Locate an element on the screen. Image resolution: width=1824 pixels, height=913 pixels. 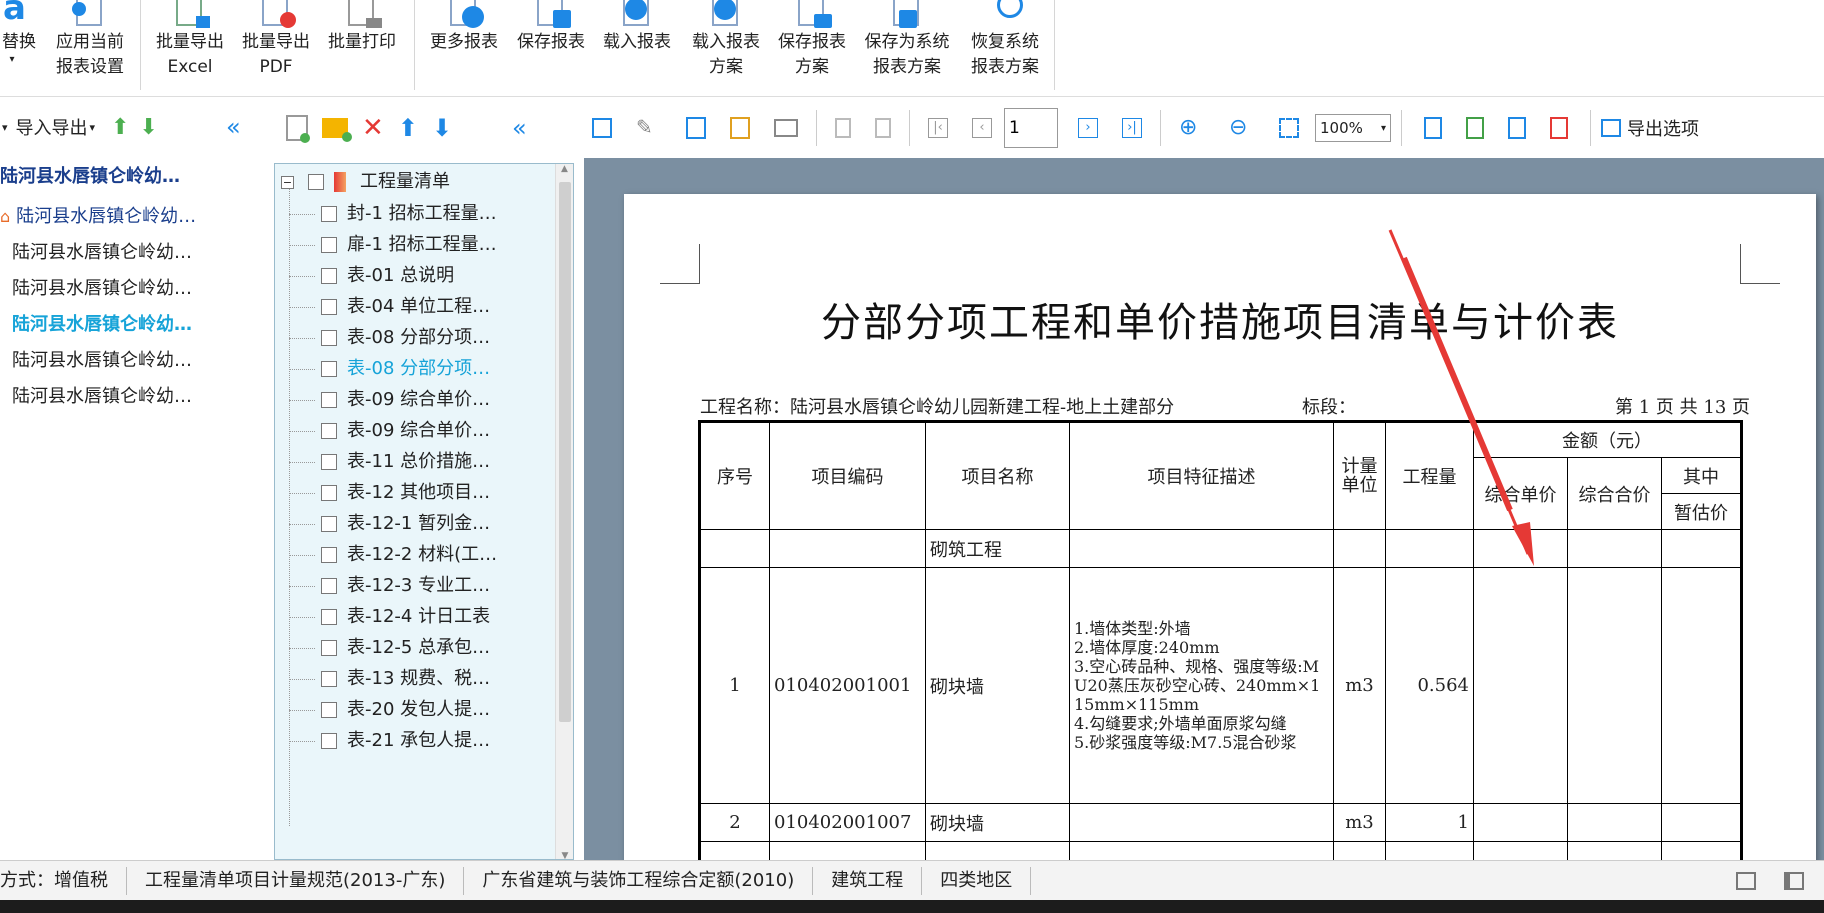
more-reports-button: 更多报表 is located at coordinates (464, 46).